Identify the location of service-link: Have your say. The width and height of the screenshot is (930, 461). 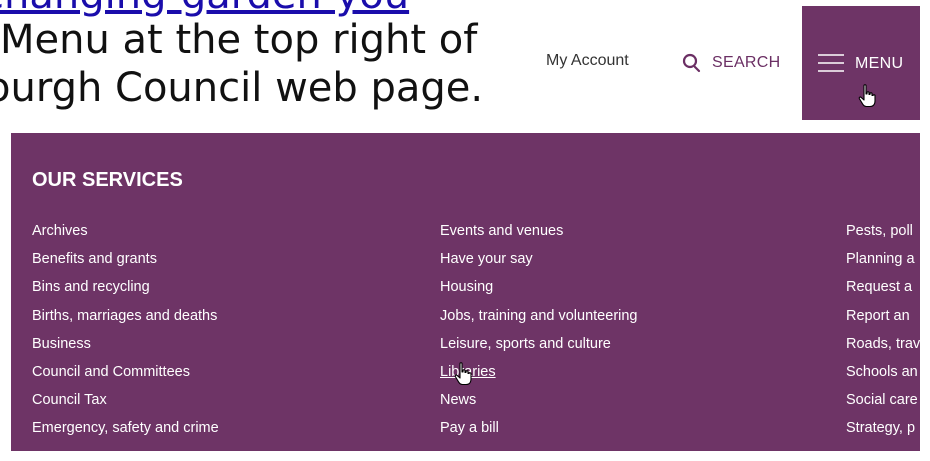
(539, 259).